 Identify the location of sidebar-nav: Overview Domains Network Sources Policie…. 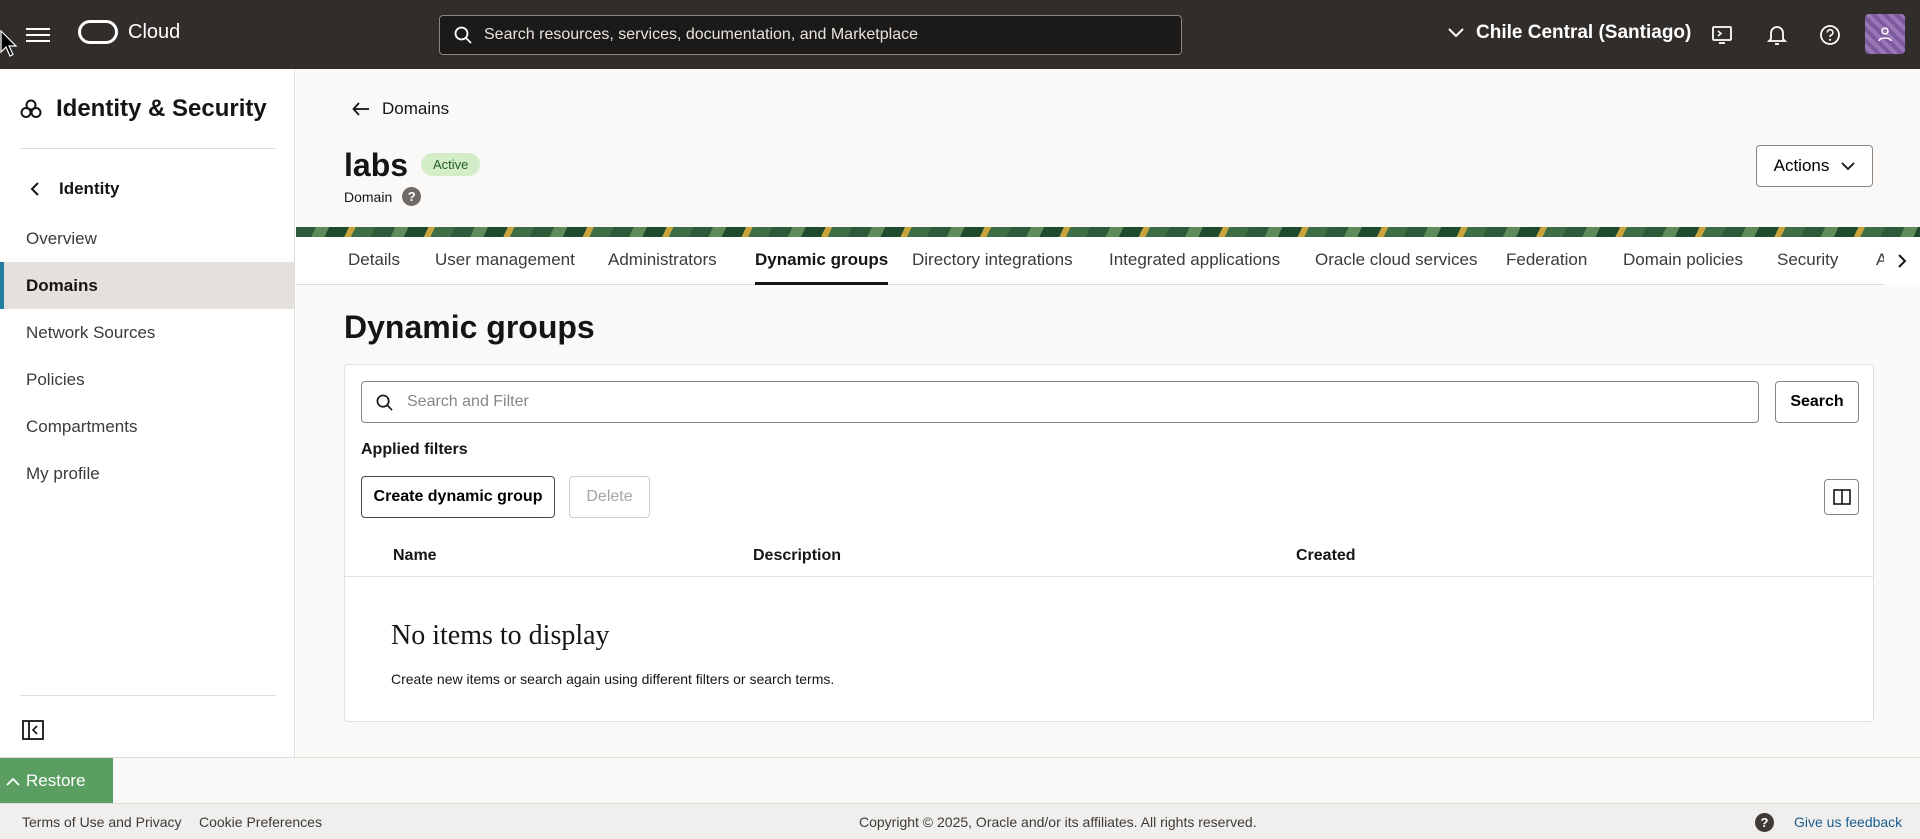
(147, 356).